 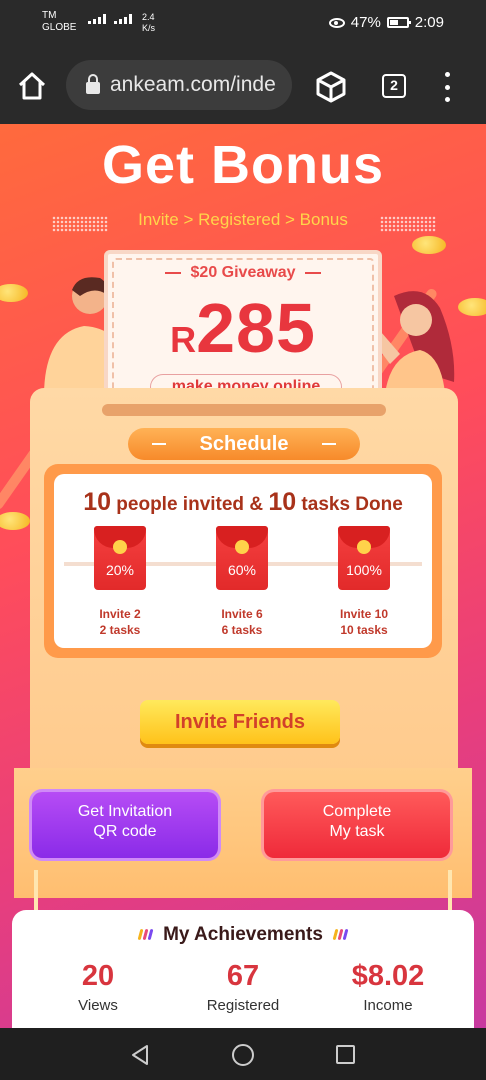 I want to click on achievements-header: My Achievements, so click(x=243, y=935).